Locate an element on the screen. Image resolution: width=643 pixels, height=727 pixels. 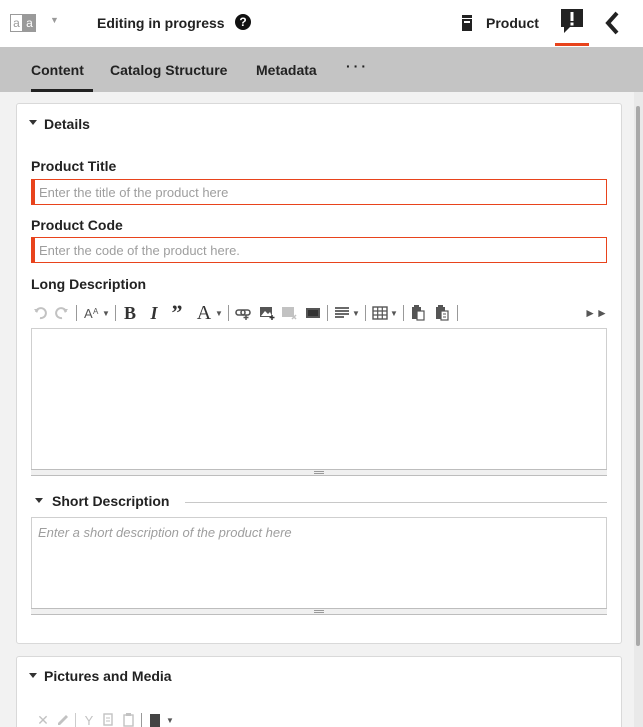
notifications-button is located at coordinates (572, 26).